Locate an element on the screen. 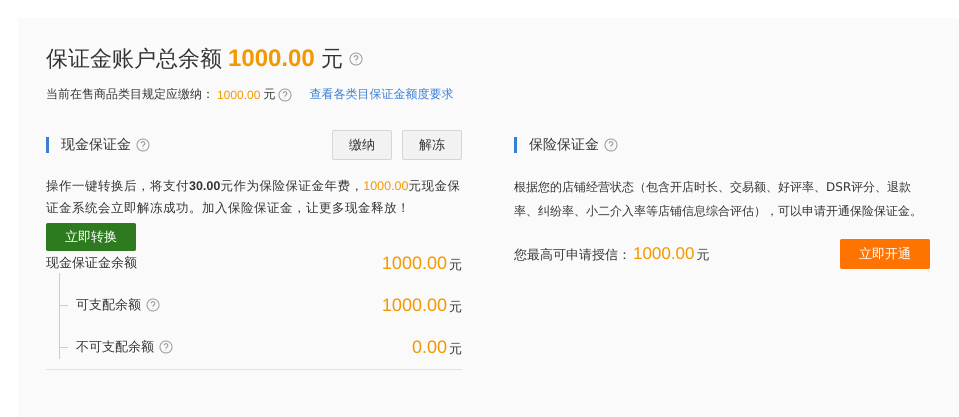  section-title: 保险保证金 is located at coordinates (564, 145).